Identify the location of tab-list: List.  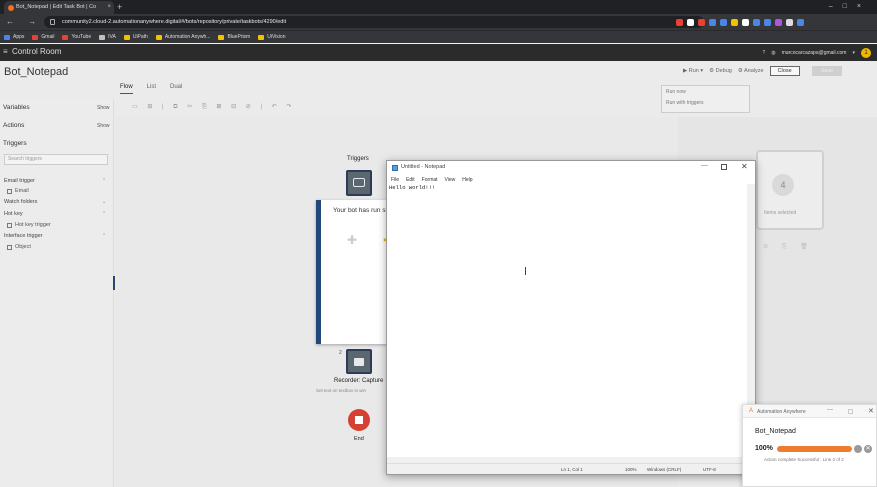
(151, 89).